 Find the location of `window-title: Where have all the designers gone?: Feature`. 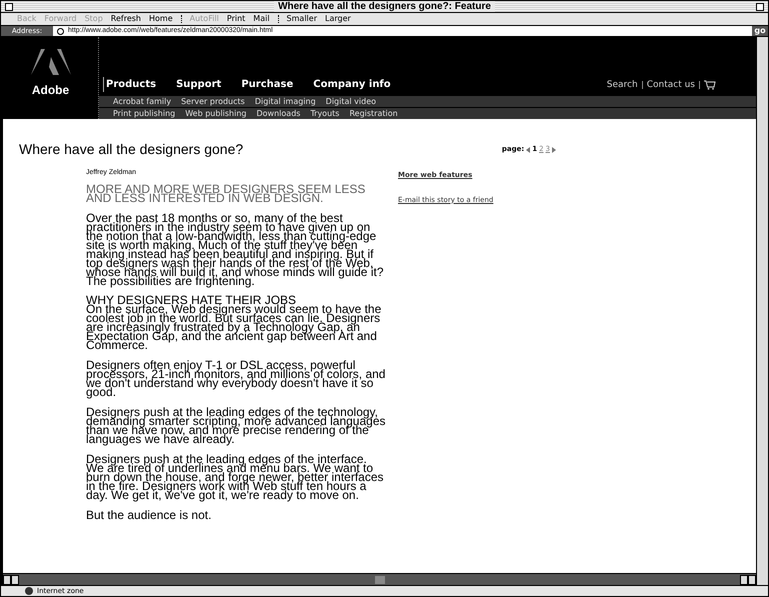

window-title: Where have all the designers gone?: Feature is located at coordinates (384, 6).